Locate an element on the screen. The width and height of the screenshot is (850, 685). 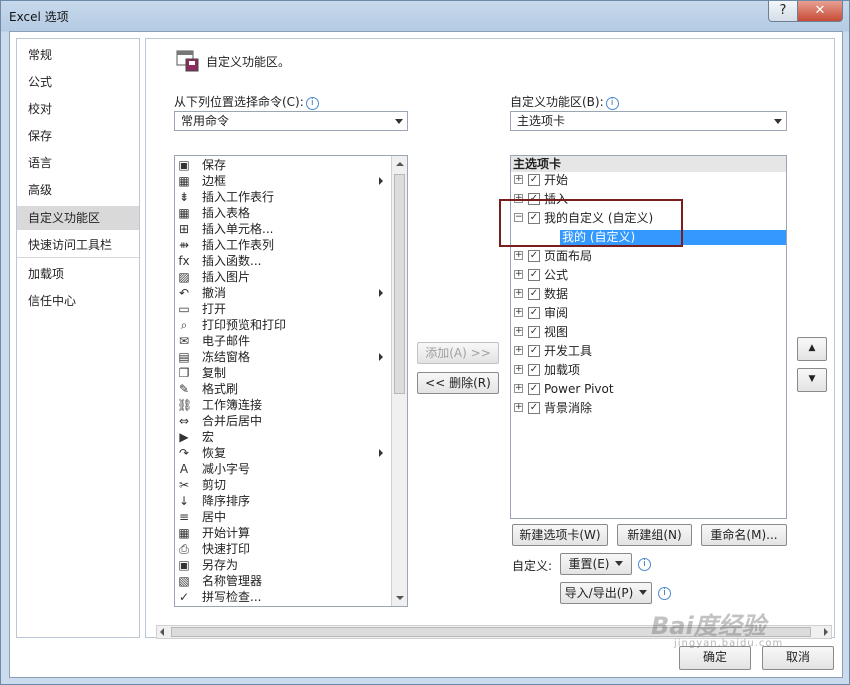
tree-tab-item: + ✓ 背景消除 is located at coordinates (646, 408).